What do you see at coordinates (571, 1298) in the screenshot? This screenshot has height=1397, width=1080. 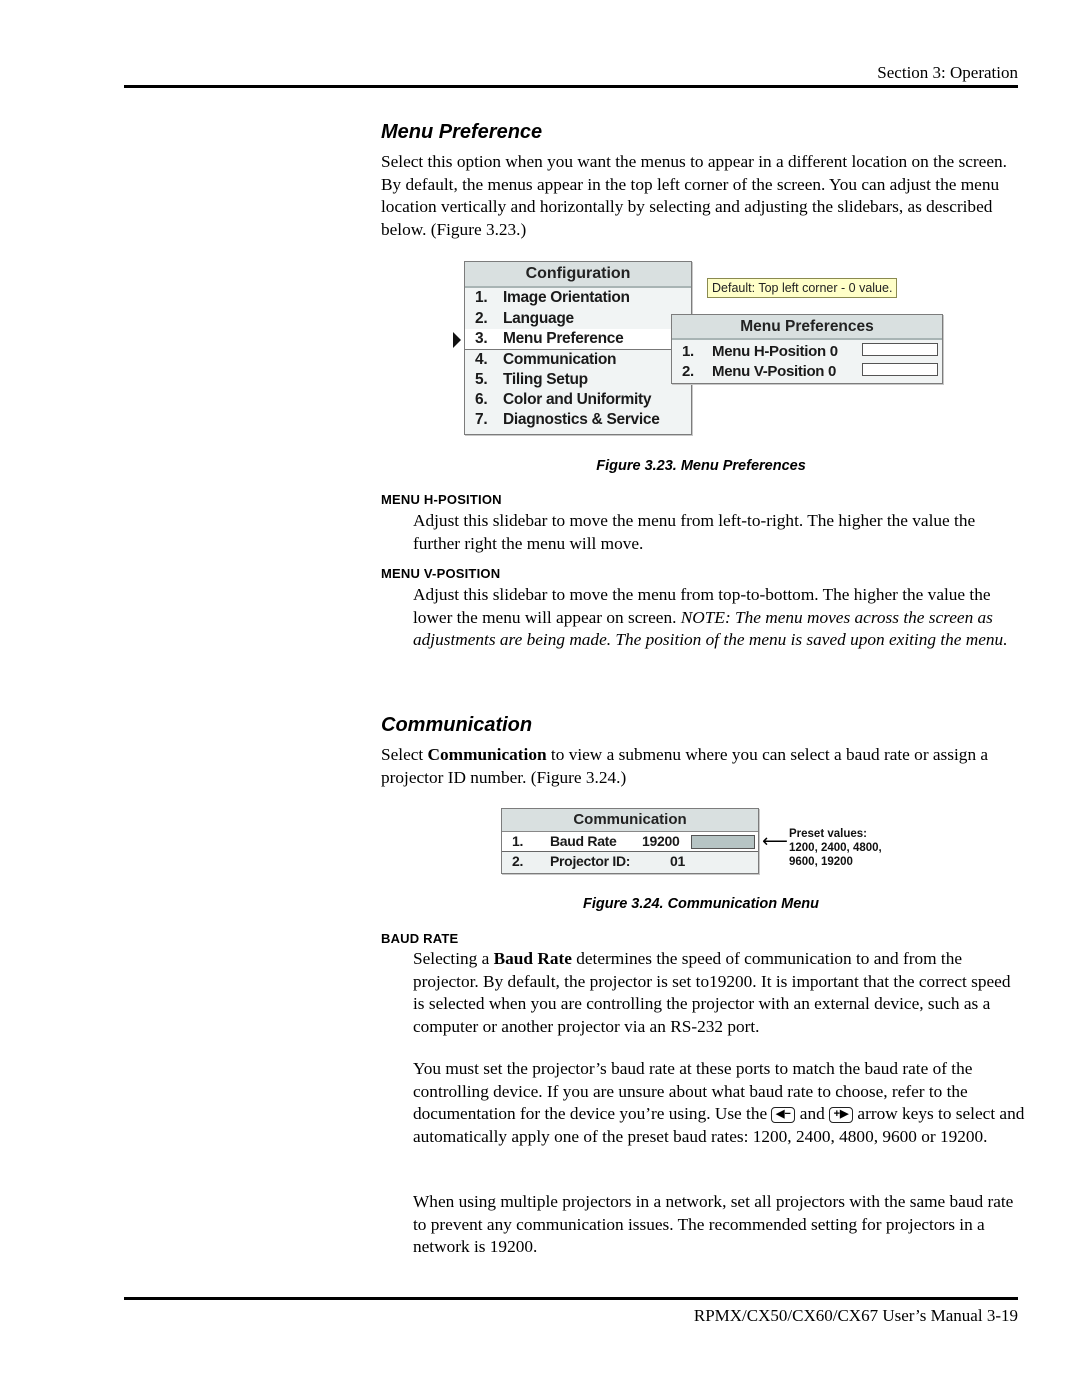 I see `footer-rule` at bounding box center [571, 1298].